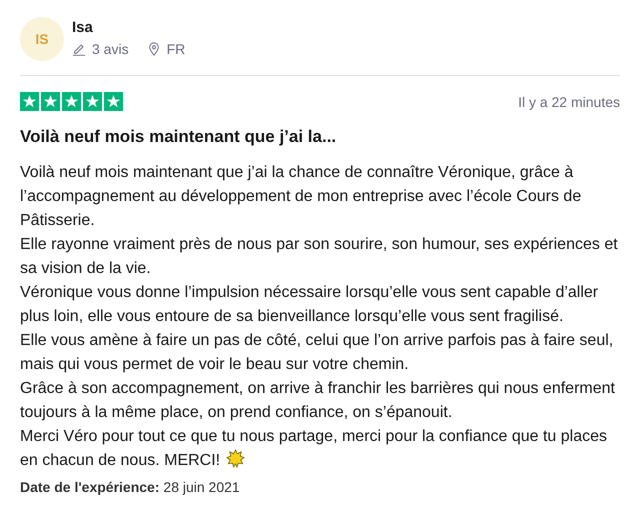 The width and height of the screenshot is (640, 532). What do you see at coordinates (42, 39) in the screenshot?
I see `avatar: IS` at bounding box center [42, 39].